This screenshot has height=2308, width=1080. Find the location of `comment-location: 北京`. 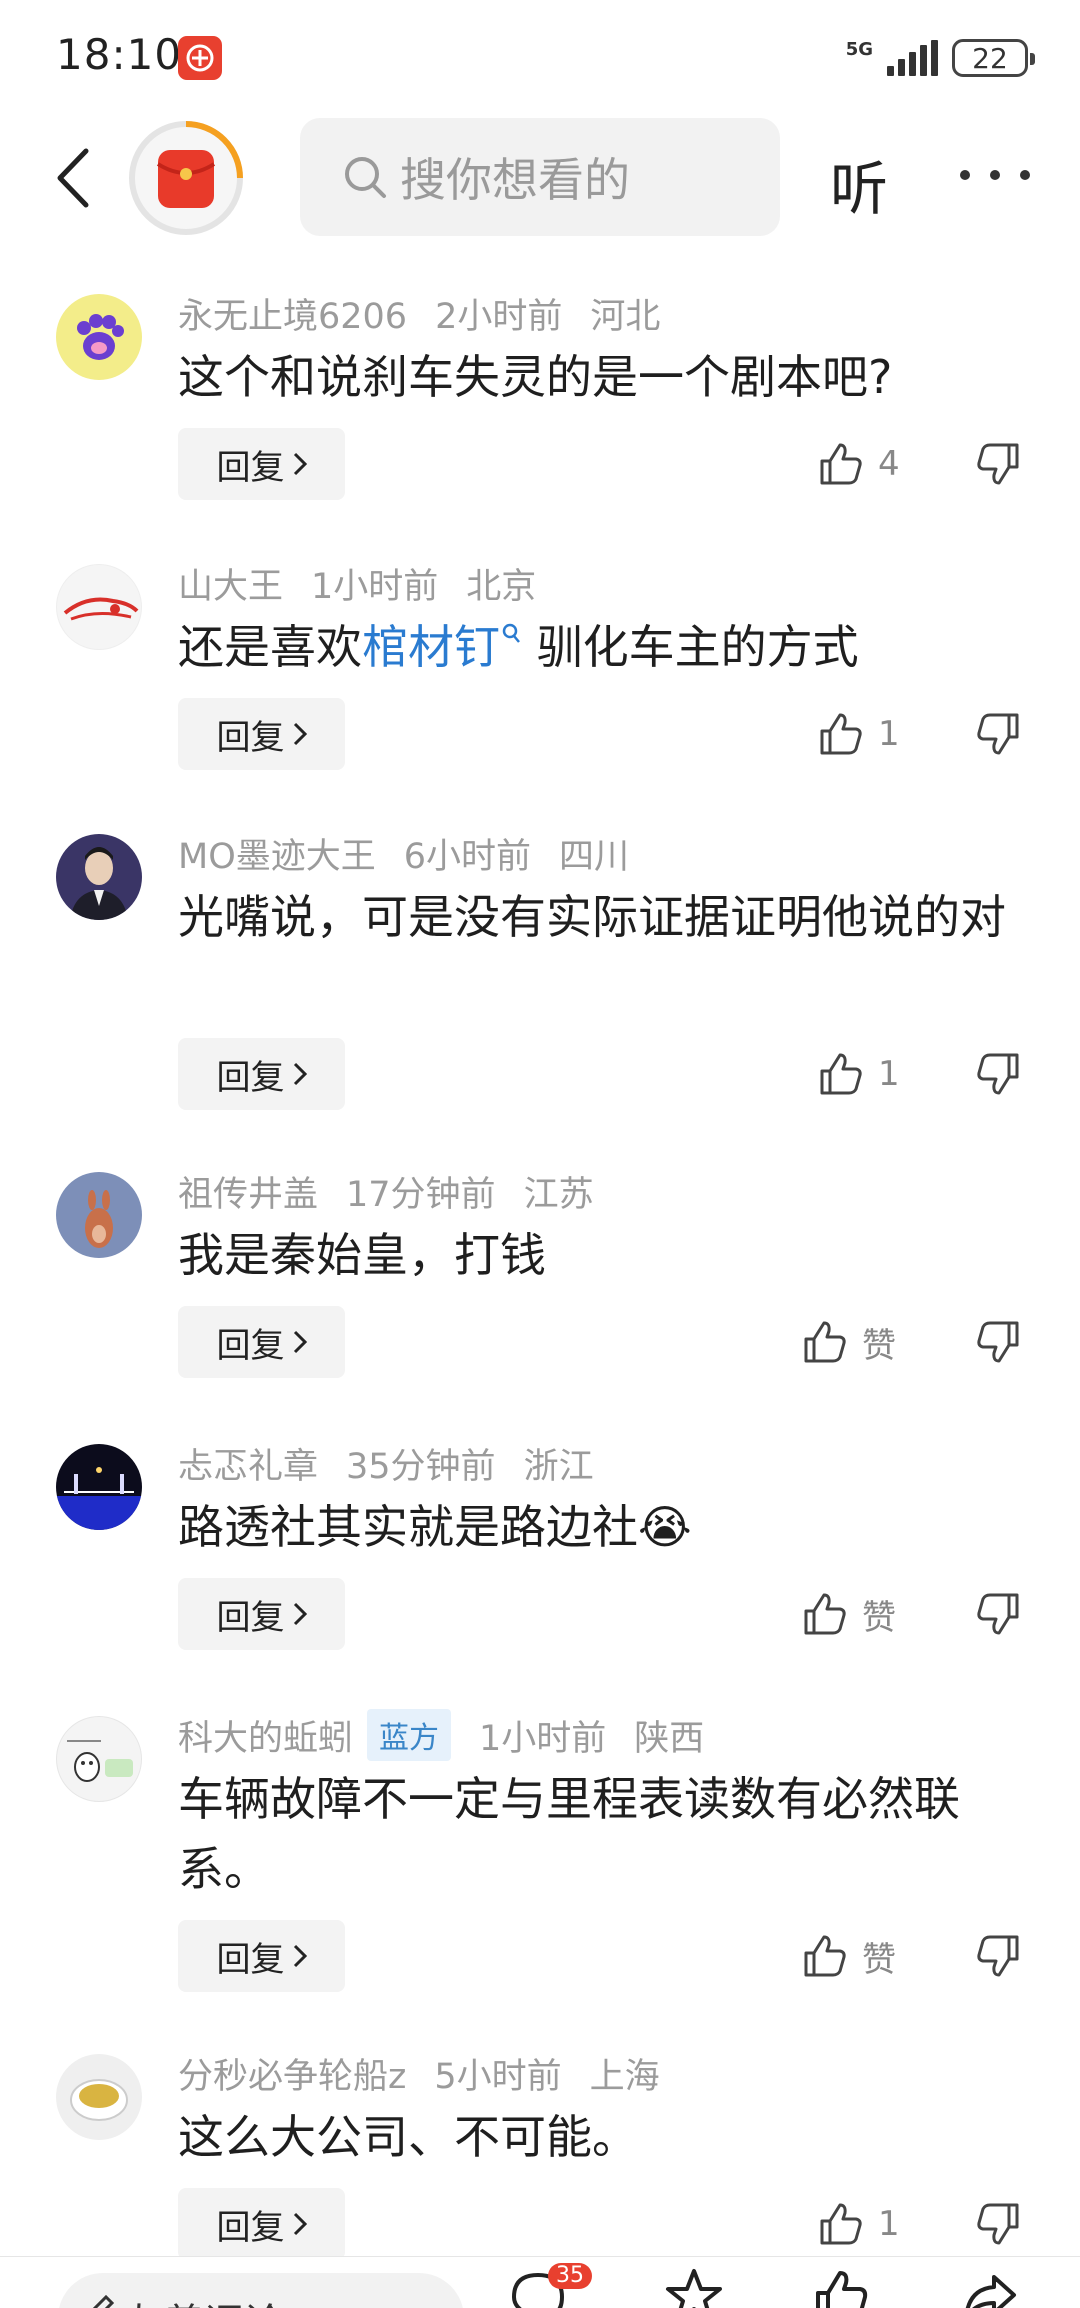

comment-location: 北京 is located at coordinates (501, 586).